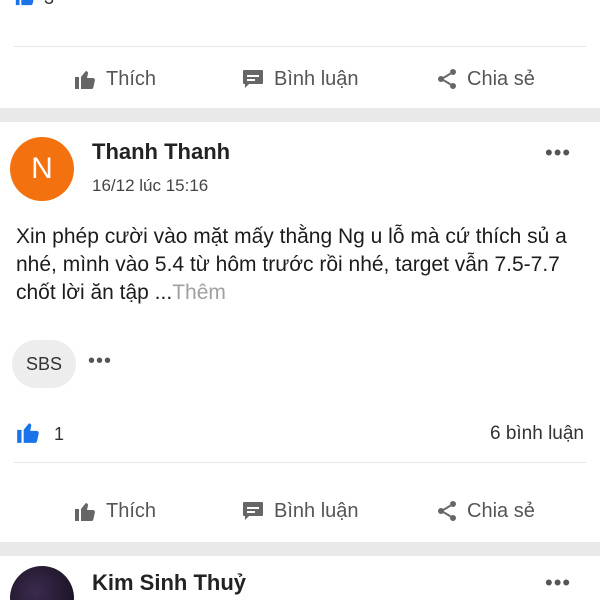 Image resolution: width=600 pixels, height=600 pixels. I want to click on author-name: Thanh Thanh, so click(161, 152).